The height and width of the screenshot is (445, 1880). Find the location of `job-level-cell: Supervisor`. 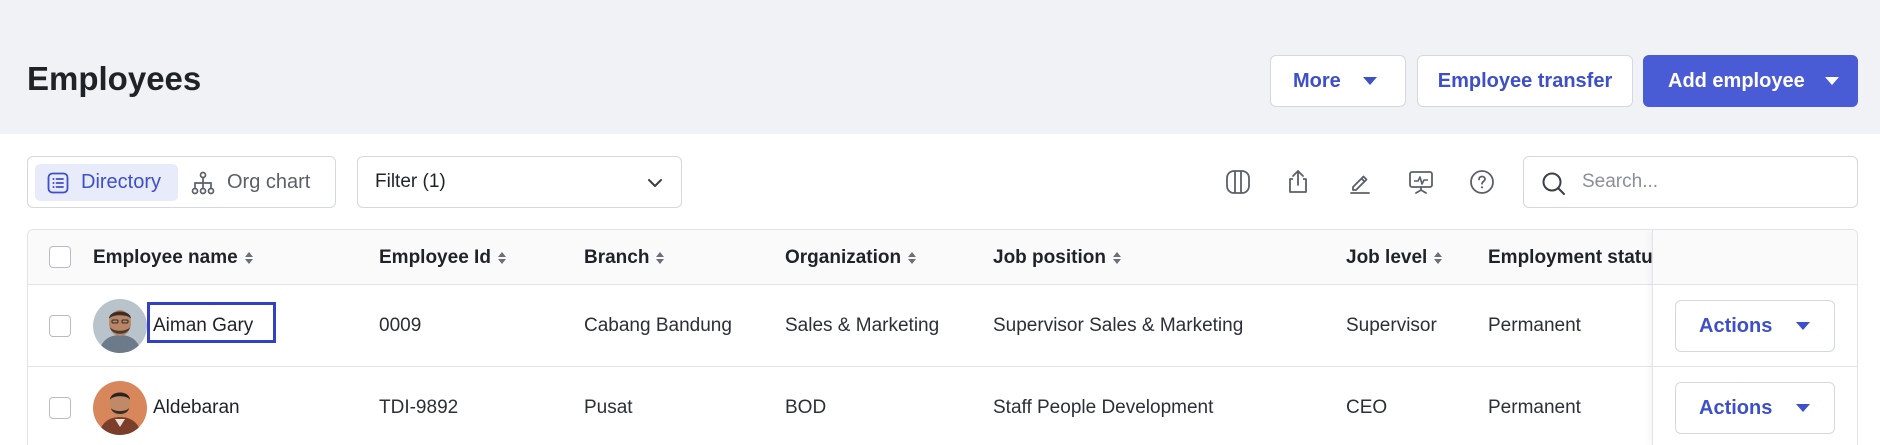

job-level-cell: Supervisor is located at coordinates (1391, 325).